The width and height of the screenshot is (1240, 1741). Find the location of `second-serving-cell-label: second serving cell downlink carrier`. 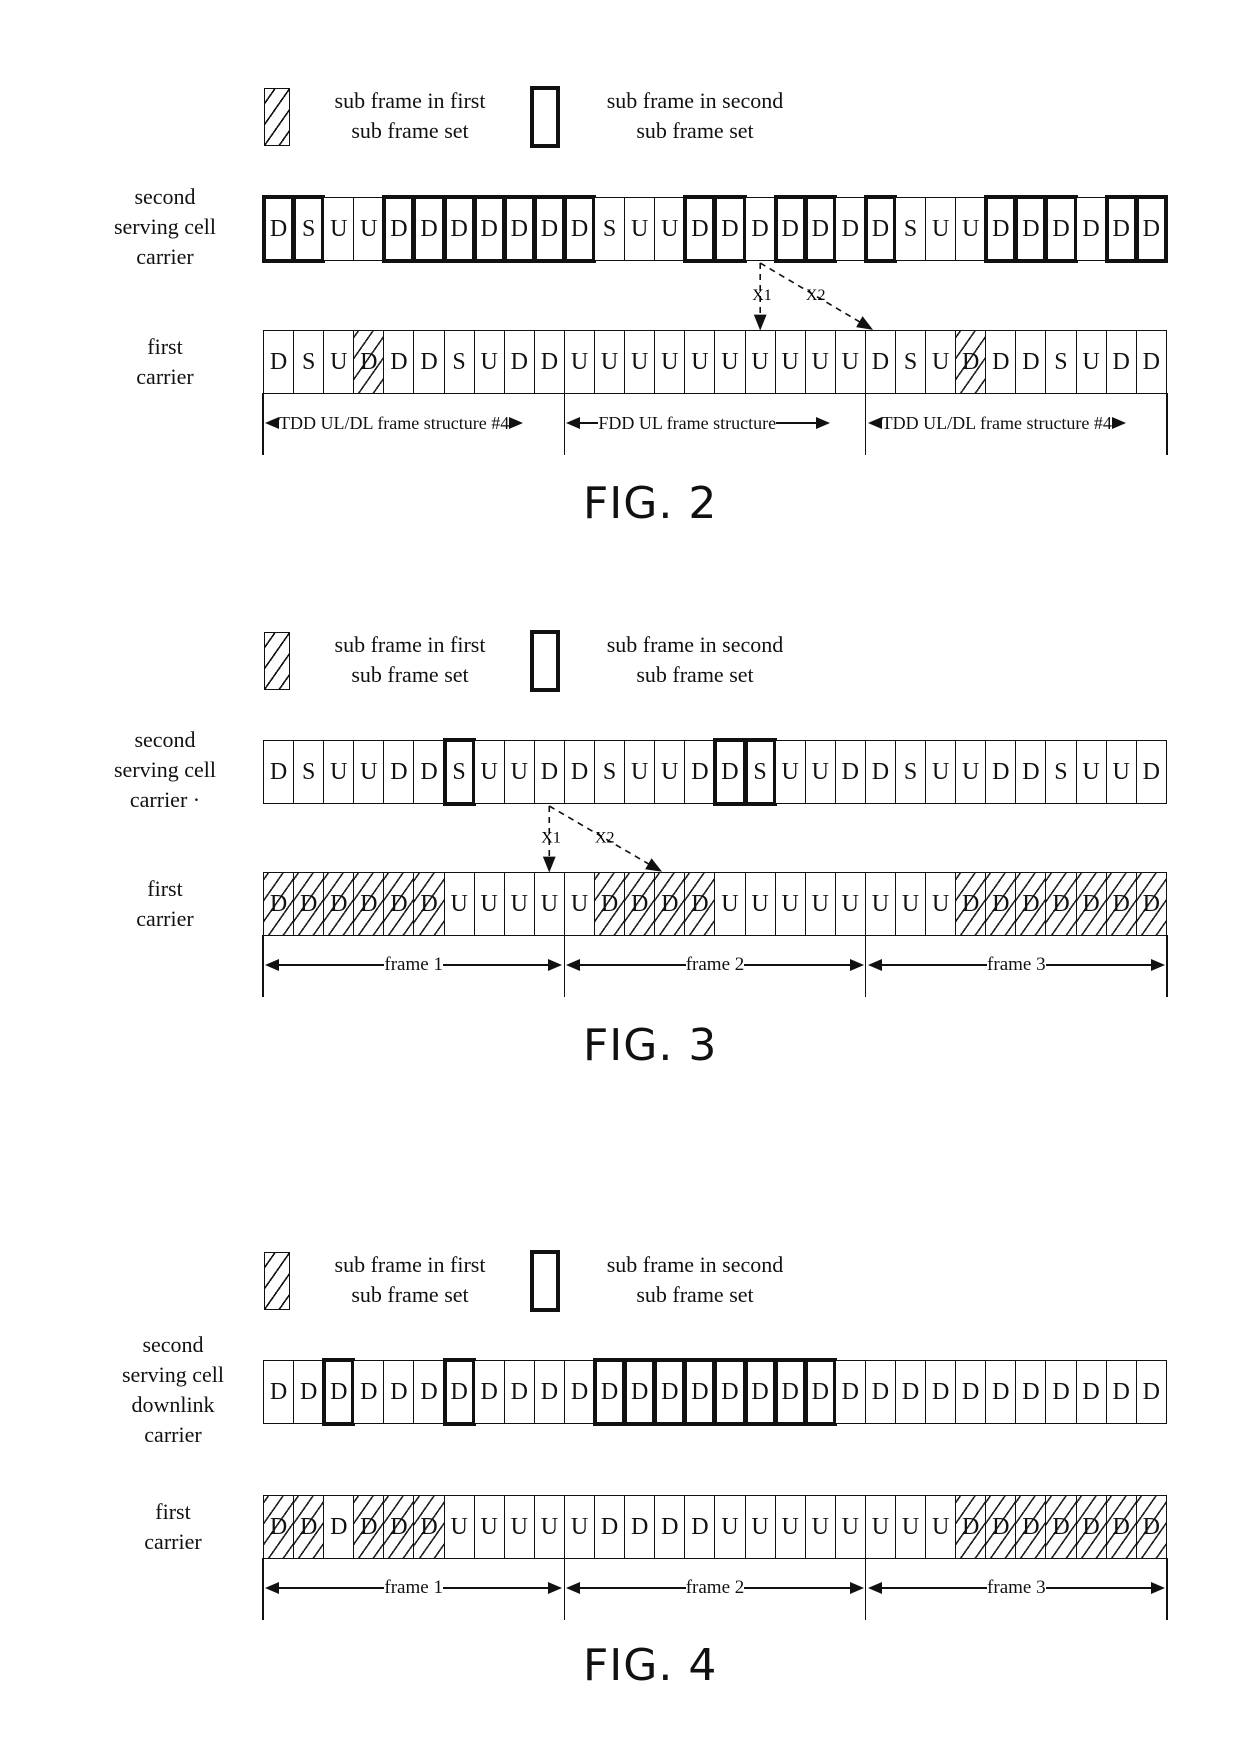

second-serving-cell-label: second serving cell downlink carrier is located at coordinates (173, 1390).